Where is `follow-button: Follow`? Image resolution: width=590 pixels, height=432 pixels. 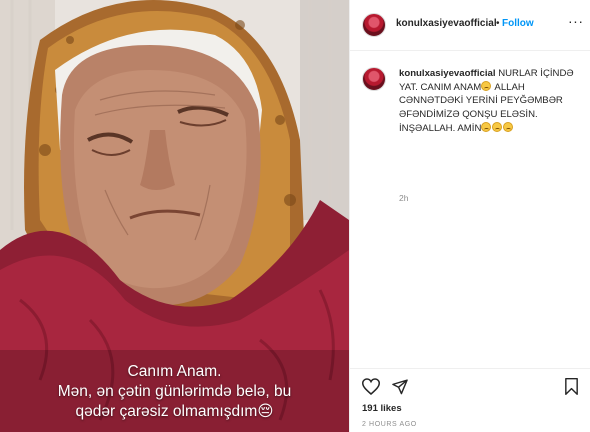
follow-button: Follow is located at coordinates (518, 23).